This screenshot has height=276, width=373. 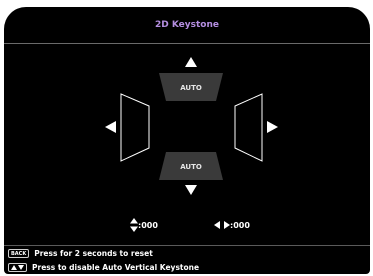 What do you see at coordinates (17, 267) in the screenshot?
I see `updown-key-icon` at bounding box center [17, 267].